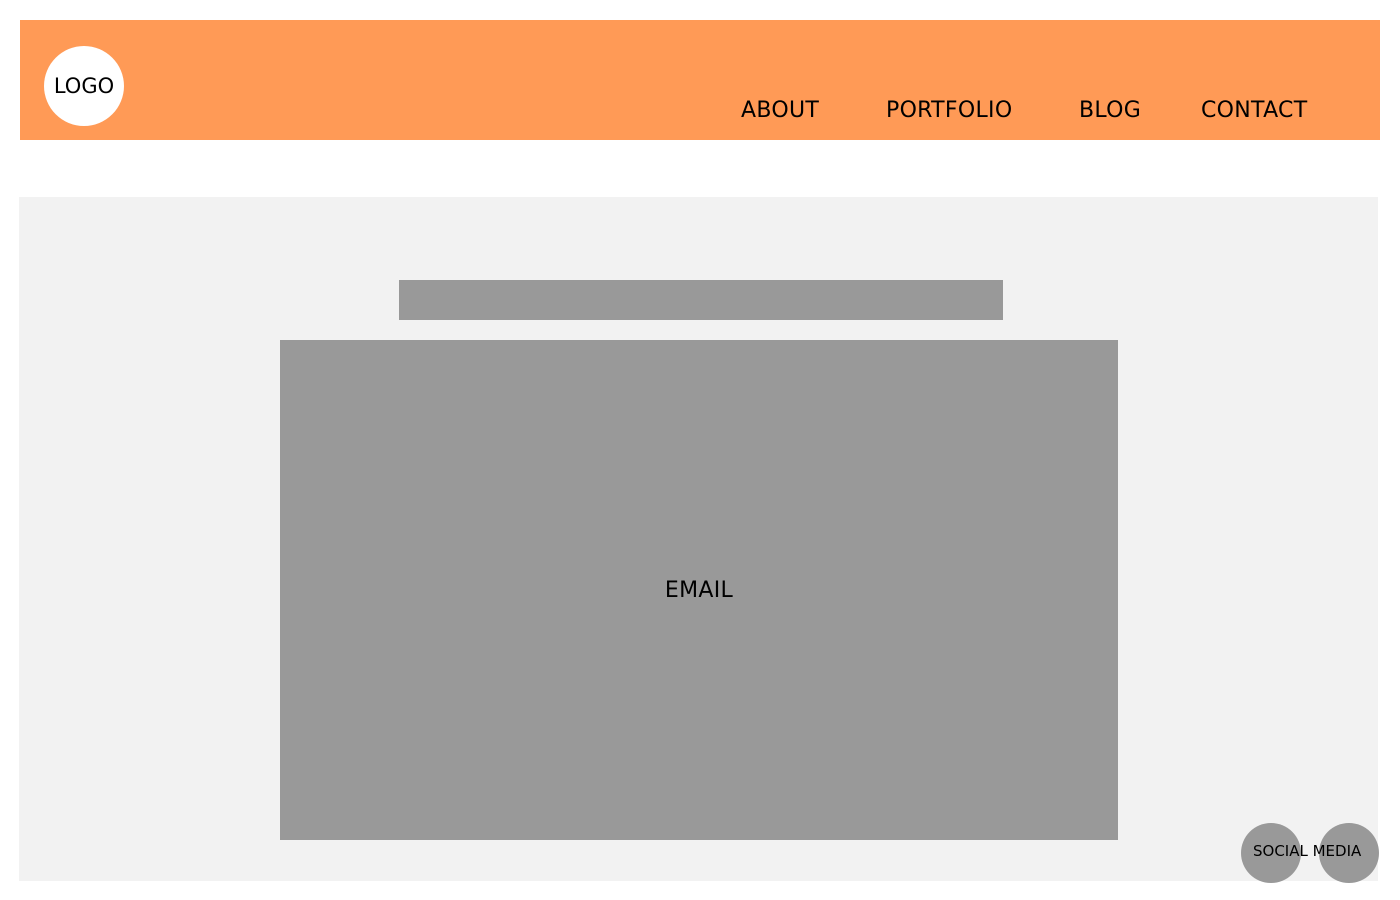  I want to click on email-label: EMAIL, so click(699, 590).